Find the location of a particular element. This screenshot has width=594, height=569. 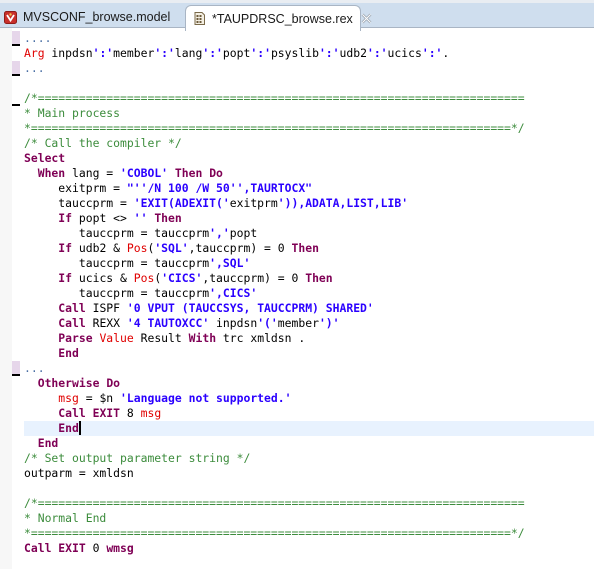

code-line: If udb2 & Pos('SQL',tauccprm) = 0 Then is located at coordinates (297, 248).